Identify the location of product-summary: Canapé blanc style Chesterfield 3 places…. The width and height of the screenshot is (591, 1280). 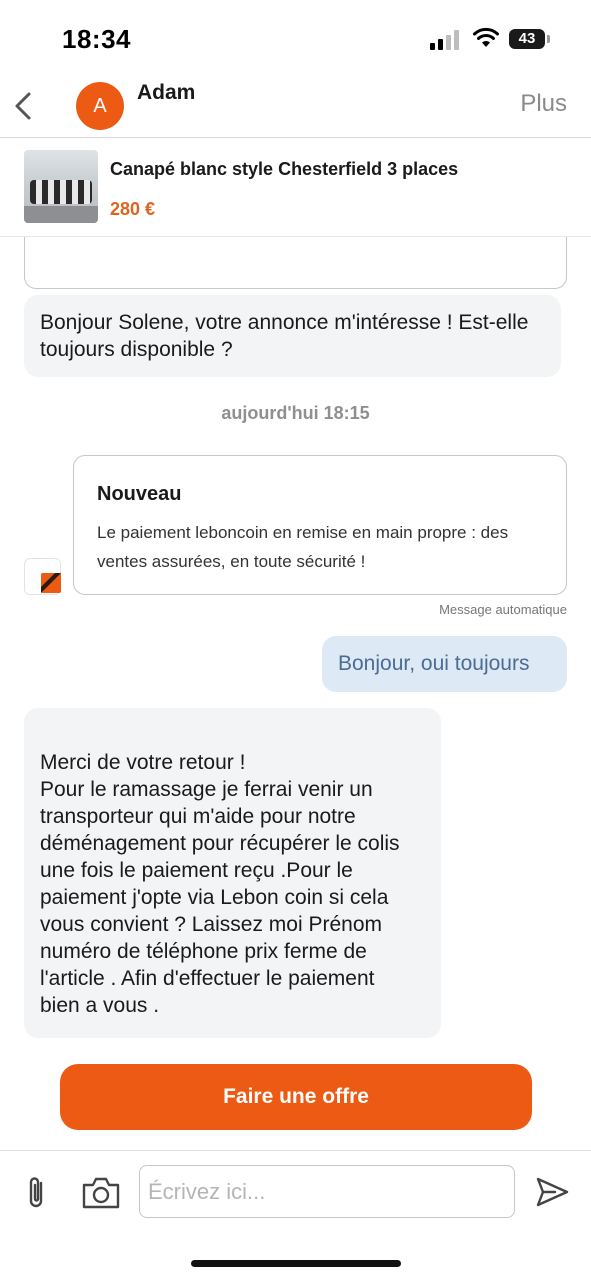
(295, 188).